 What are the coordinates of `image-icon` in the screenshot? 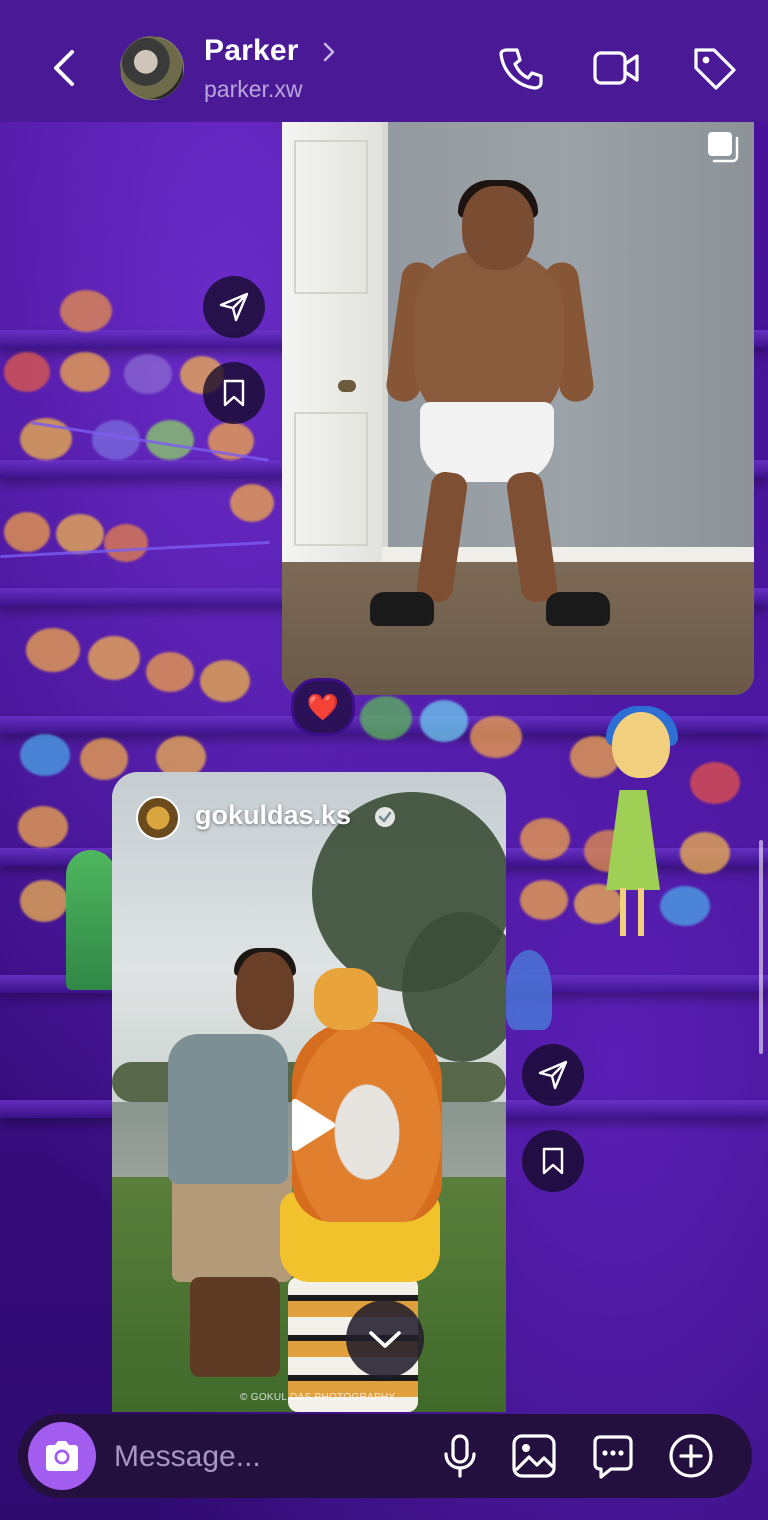 It's located at (534, 1456).